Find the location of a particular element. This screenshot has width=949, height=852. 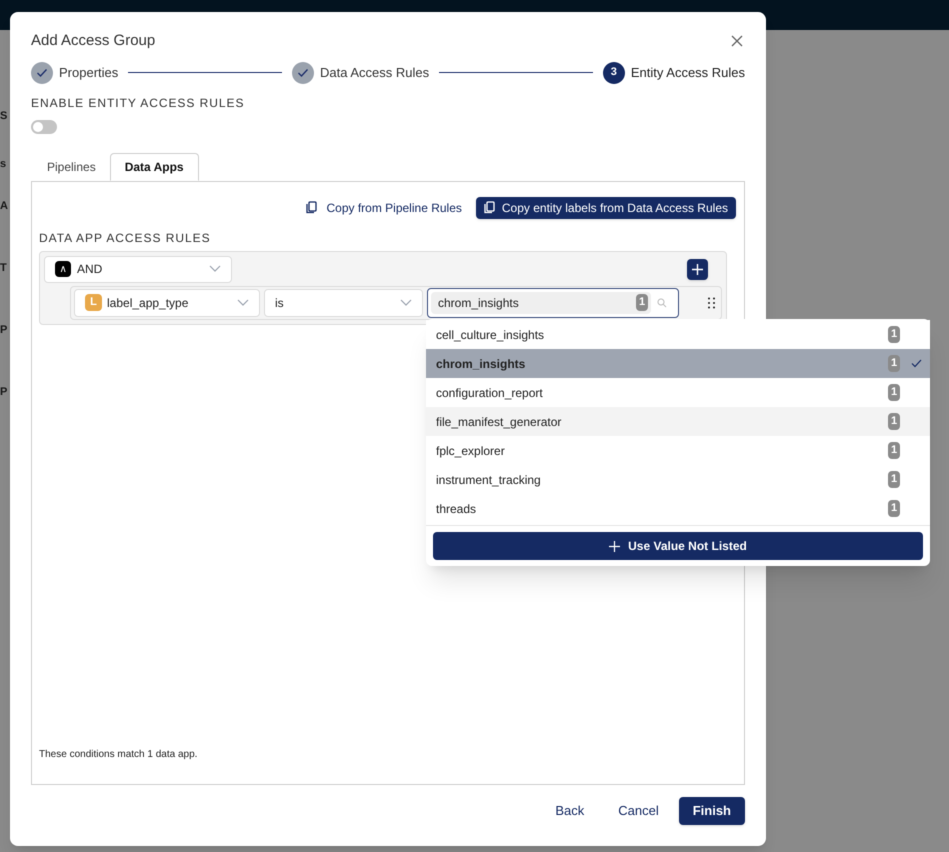

footer-button: Back is located at coordinates (569, 810).